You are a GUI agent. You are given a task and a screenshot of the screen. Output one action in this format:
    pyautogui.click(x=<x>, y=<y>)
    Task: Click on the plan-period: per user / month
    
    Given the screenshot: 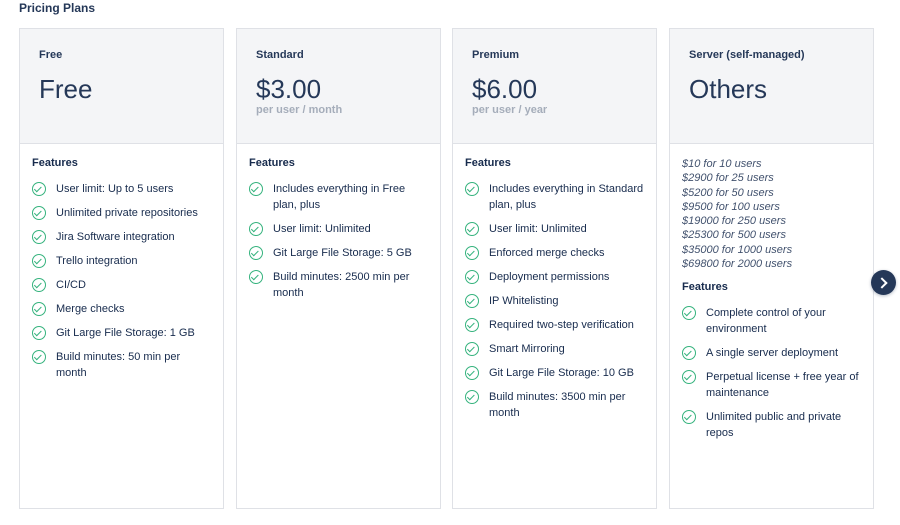 What is the action you would take?
    pyautogui.click(x=299, y=110)
    